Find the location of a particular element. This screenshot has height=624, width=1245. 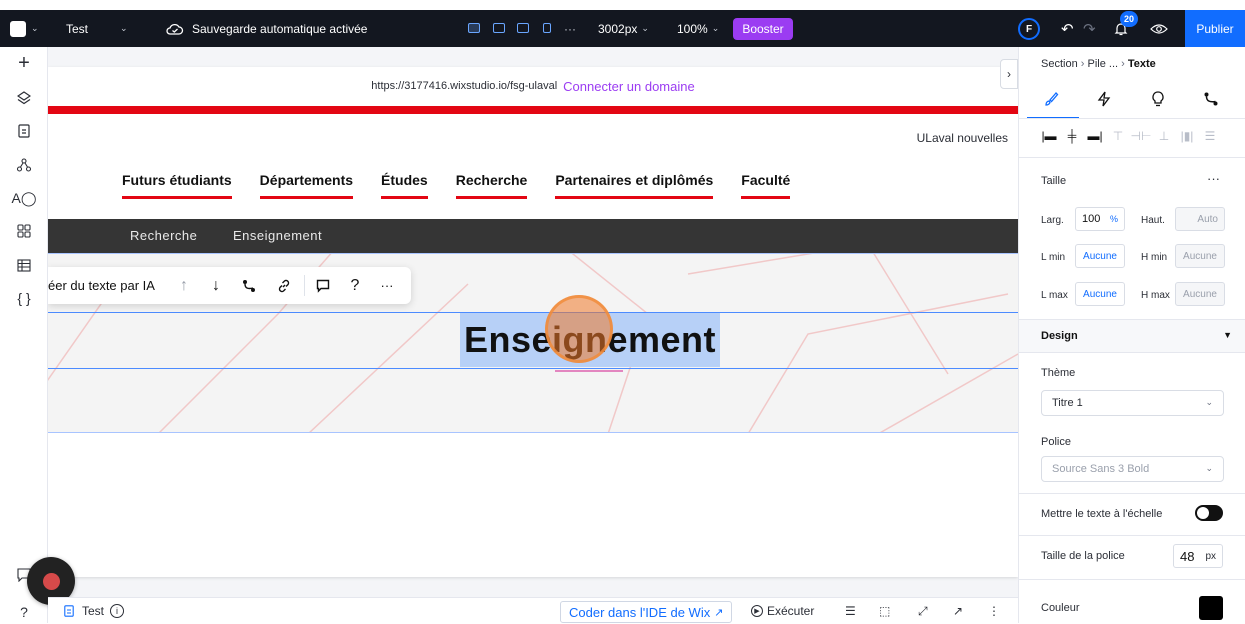

align-middle-v-icon: ⊣⊢ is located at coordinates (1141, 136).